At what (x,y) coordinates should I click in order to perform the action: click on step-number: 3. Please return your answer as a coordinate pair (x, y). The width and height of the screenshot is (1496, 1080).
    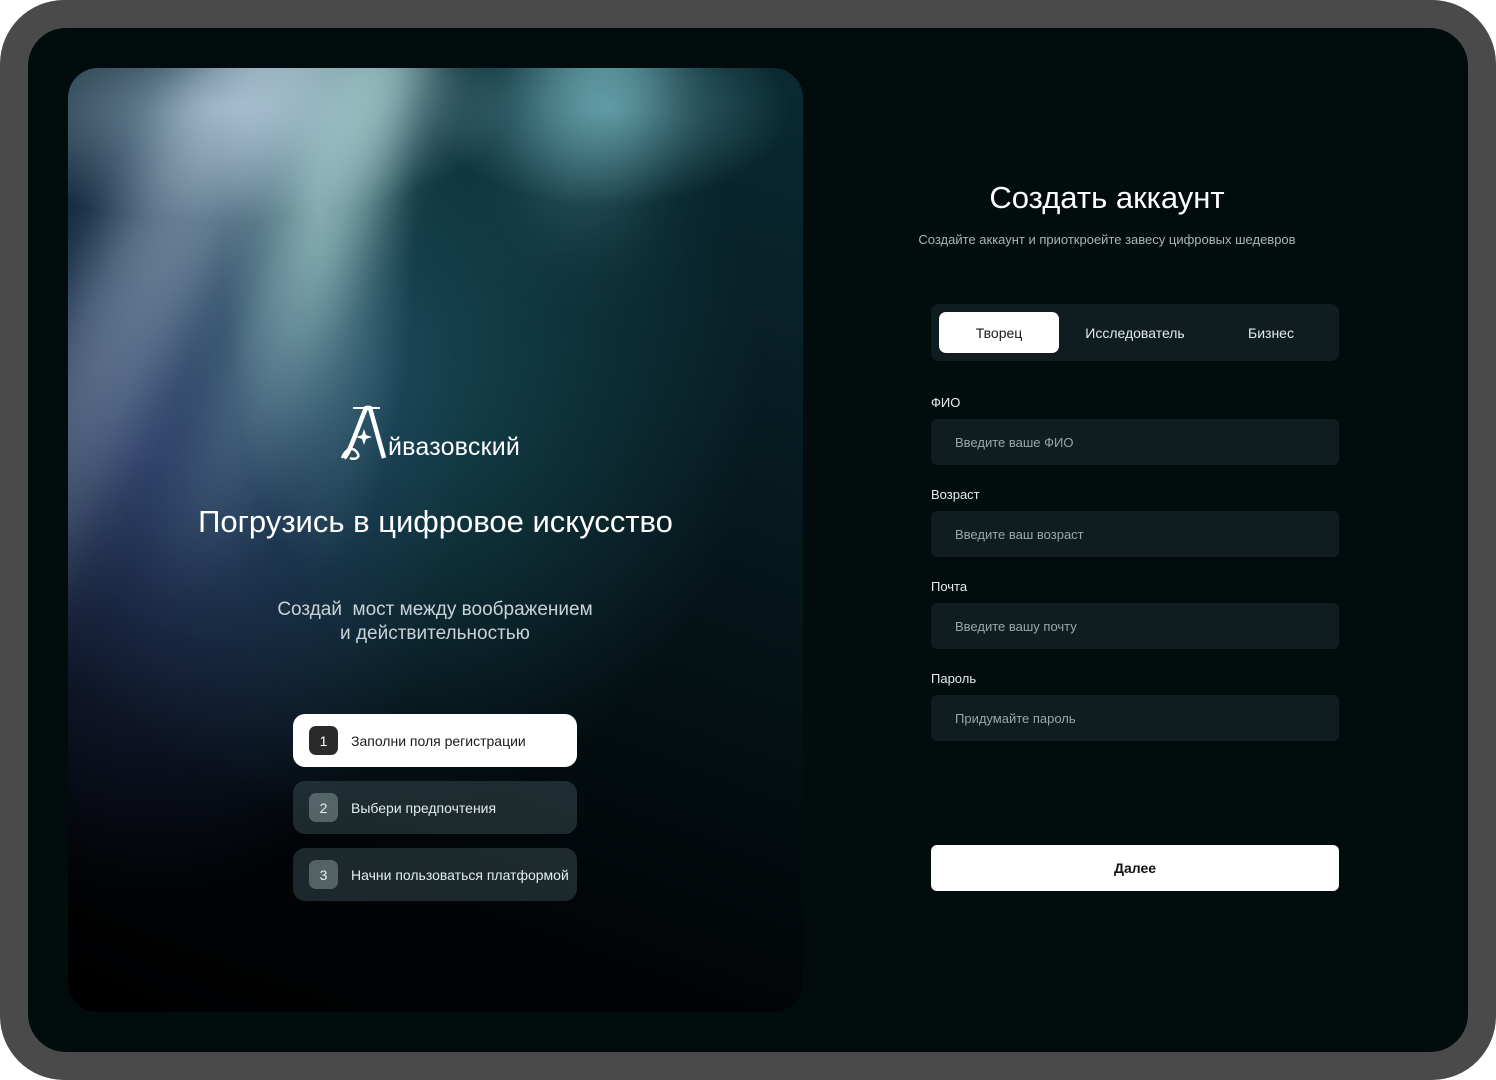
    Looking at the image, I should click on (323, 874).